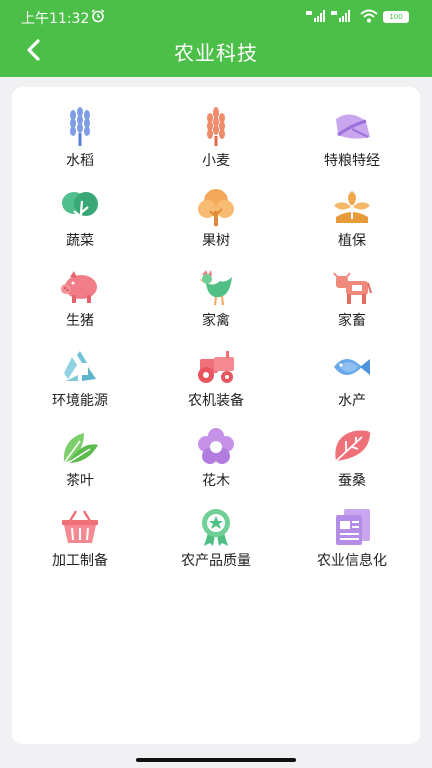 The image size is (432, 768). I want to click on category-special-grain: 特粮特经, so click(352, 145).